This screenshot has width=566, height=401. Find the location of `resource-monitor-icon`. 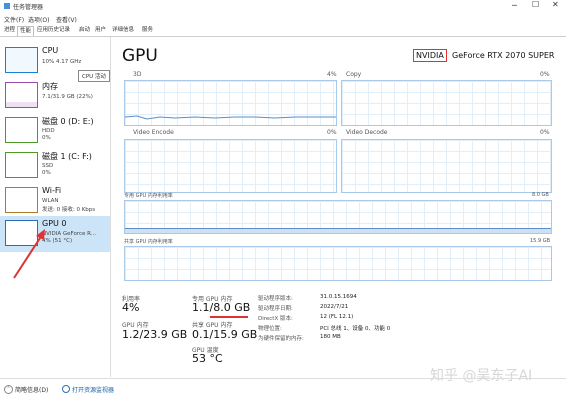

resource-monitor-icon is located at coordinates (66, 389).